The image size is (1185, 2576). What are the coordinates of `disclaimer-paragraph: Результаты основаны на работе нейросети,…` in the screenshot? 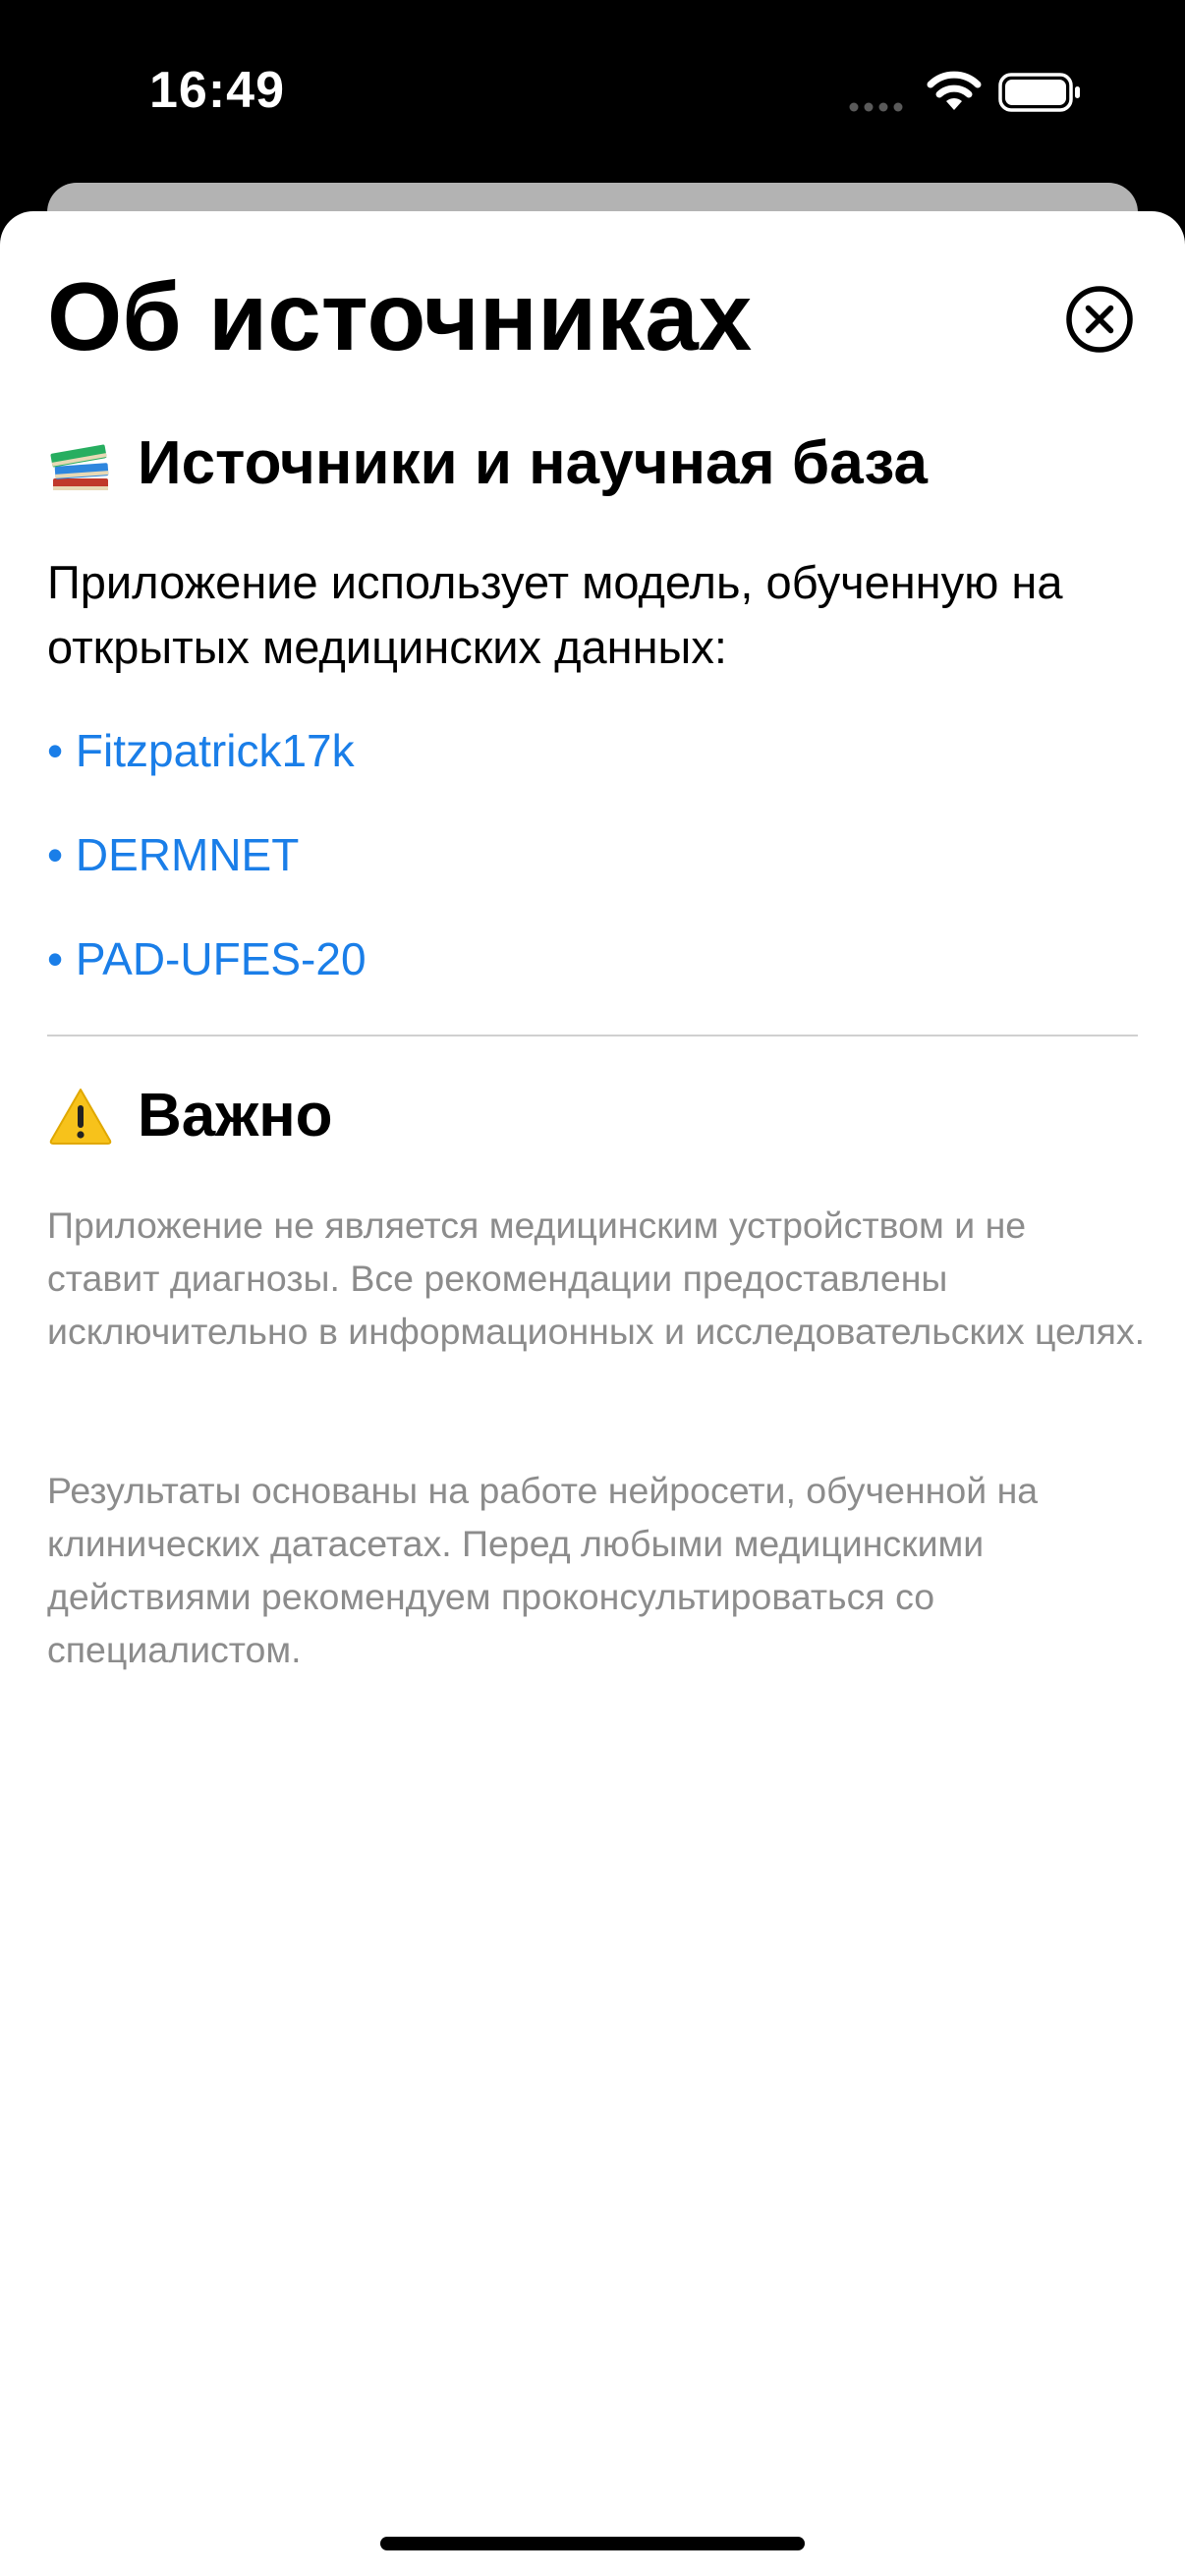 It's located at (543, 1570).